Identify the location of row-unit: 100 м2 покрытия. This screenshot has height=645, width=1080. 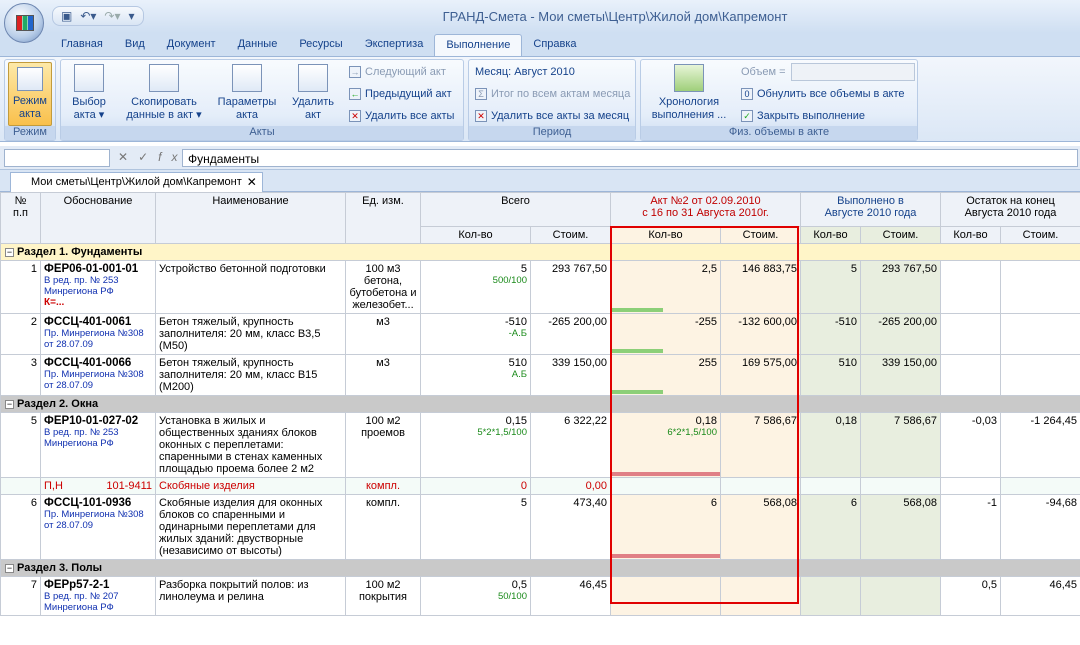
(383, 596).